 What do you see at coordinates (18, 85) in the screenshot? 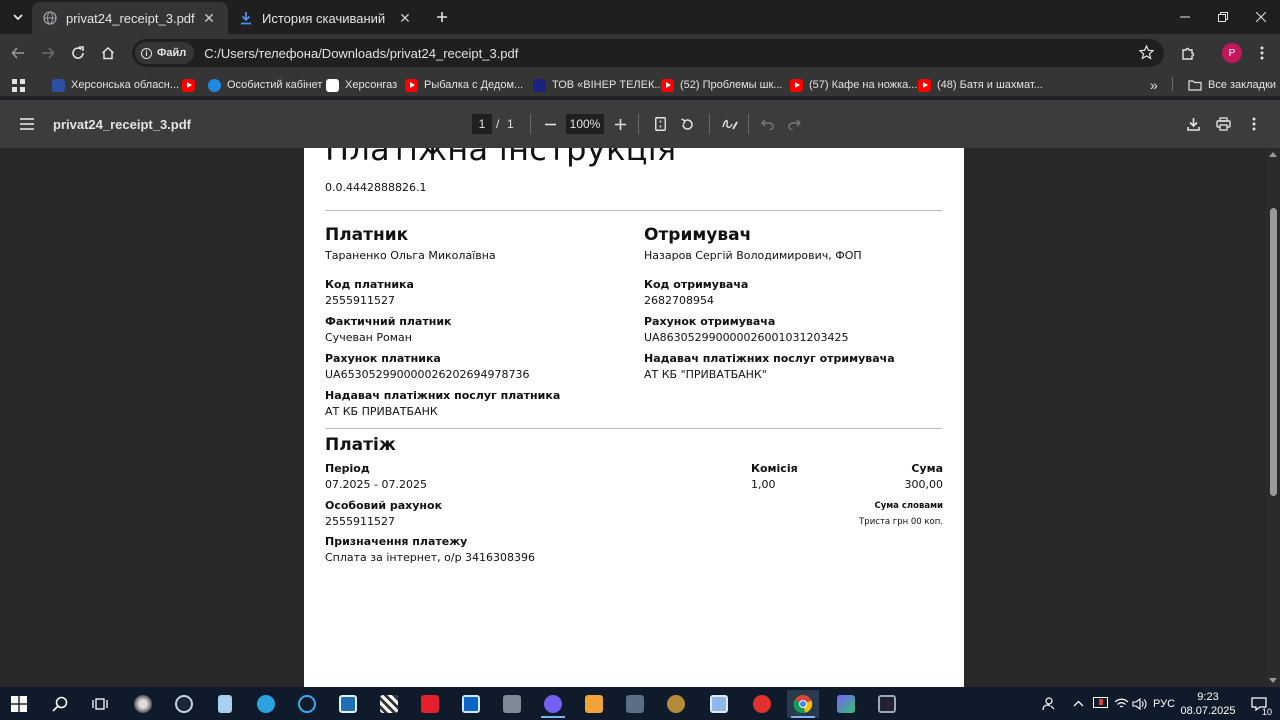
I see `apps-button` at bounding box center [18, 85].